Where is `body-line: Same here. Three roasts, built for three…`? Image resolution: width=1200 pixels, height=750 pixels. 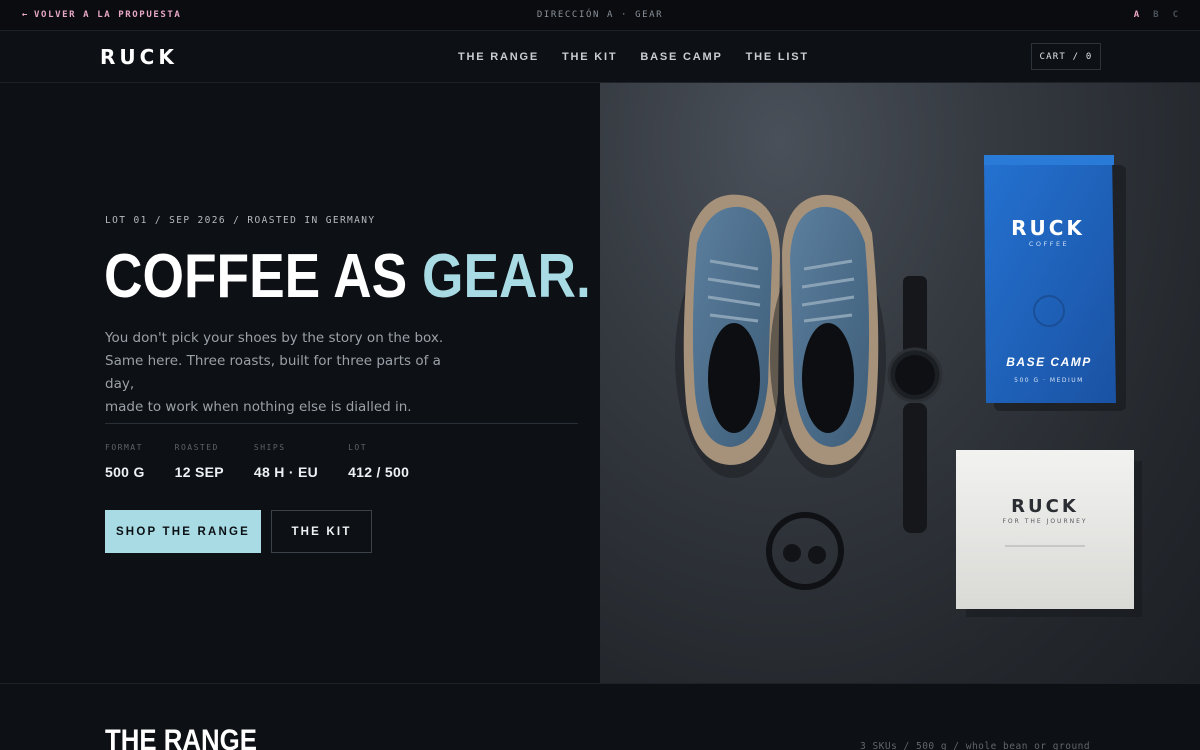 body-line: Same here. Three roasts, built for three… is located at coordinates (273, 372).